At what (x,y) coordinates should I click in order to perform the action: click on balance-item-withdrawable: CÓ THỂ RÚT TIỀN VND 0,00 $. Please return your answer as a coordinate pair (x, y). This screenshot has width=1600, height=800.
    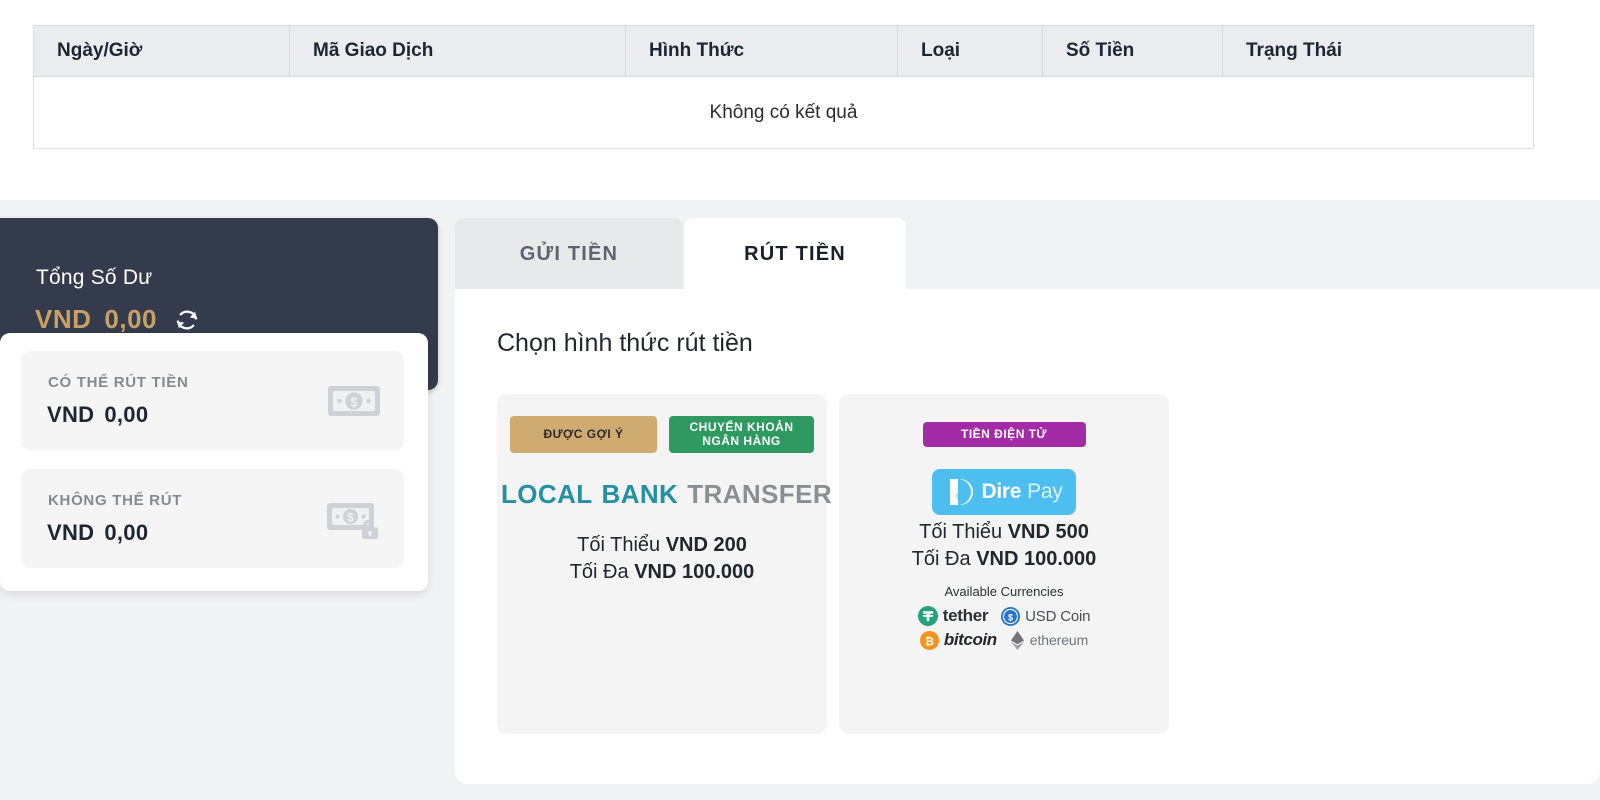
    Looking at the image, I should click on (212, 400).